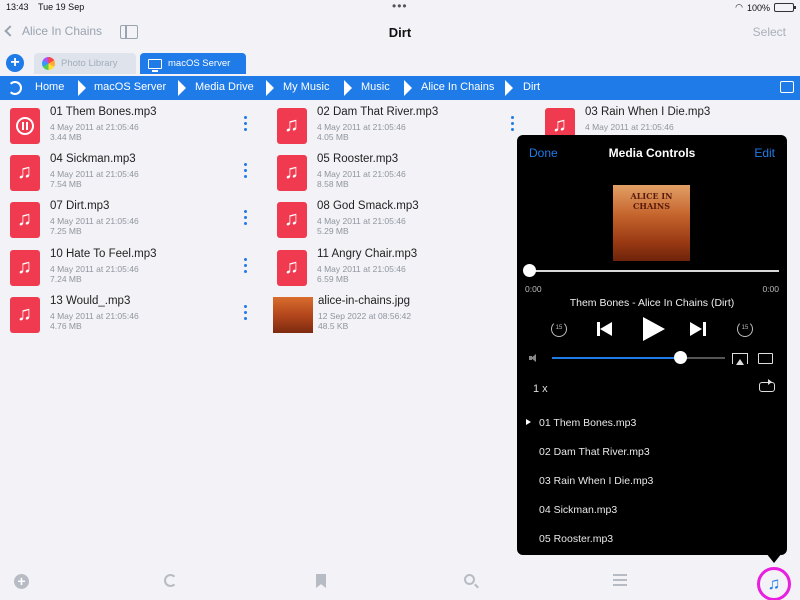 This screenshot has height=600, width=800. What do you see at coordinates (620, 580) in the screenshot?
I see `sort-icon` at bounding box center [620, 580].